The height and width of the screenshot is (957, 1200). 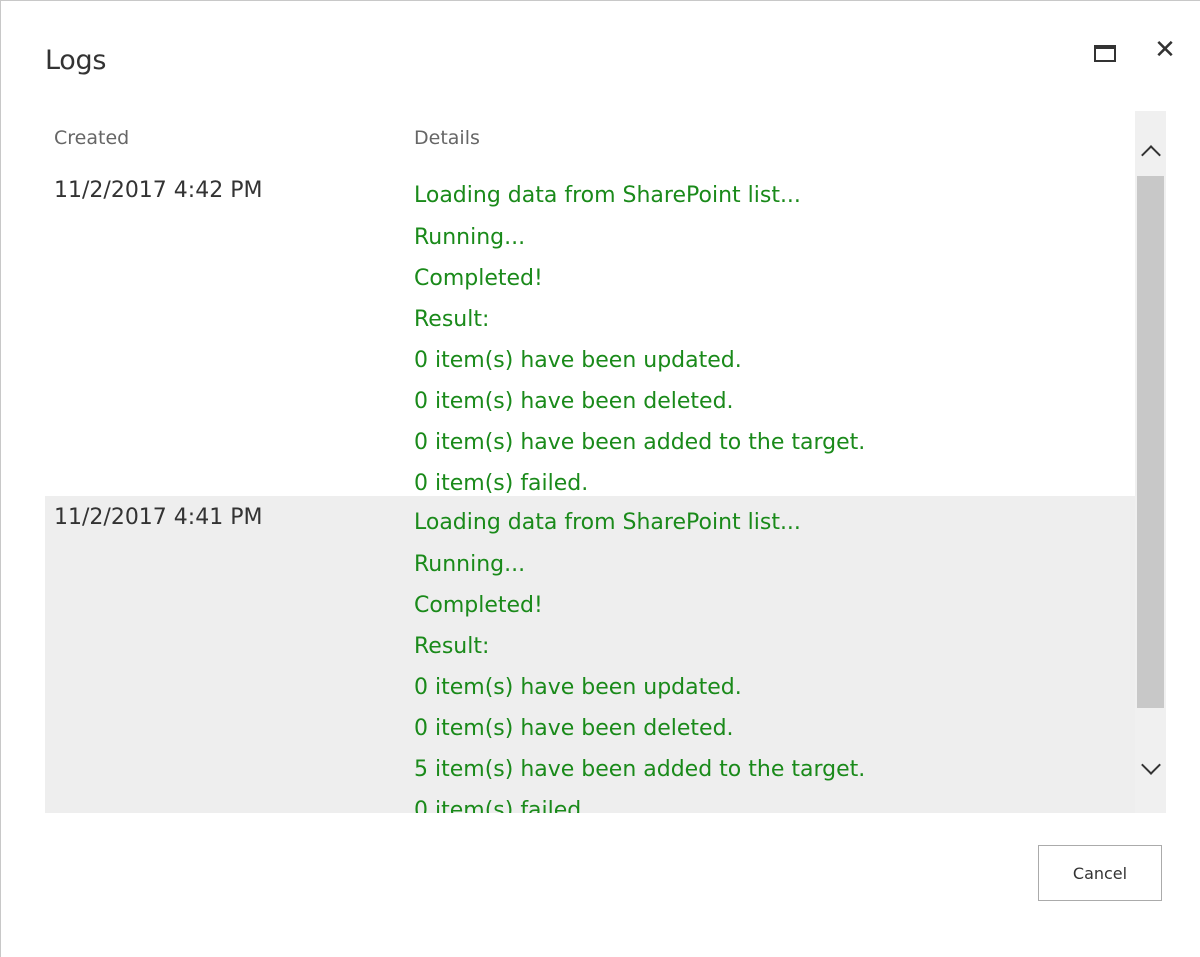 What do you see at coordinates (91, 138) in the screenshot?
I see `column-header-created: Created` at bounding box center [91, 138].